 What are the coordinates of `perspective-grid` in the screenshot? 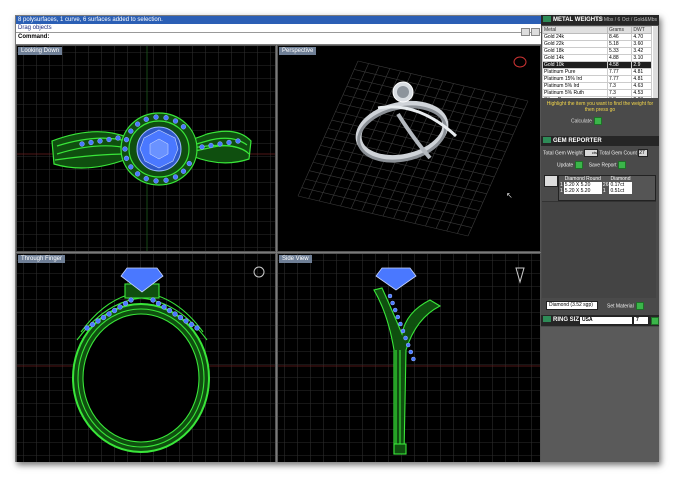 It's located at (413, 148).